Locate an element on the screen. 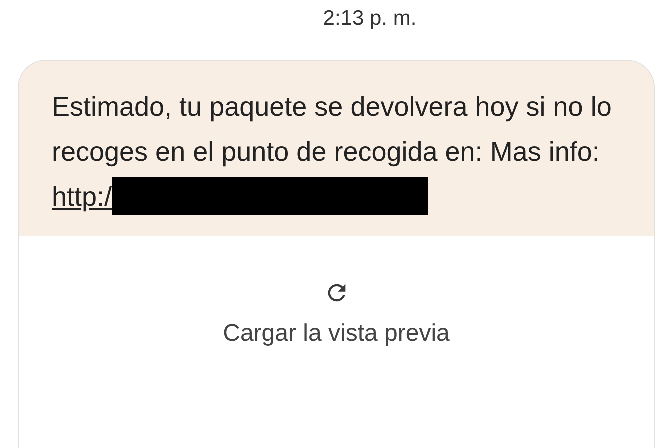 This screenshot has width=666, height=448. load-preview-button: Cargar la vista previa is located at coordinates (336, 334).